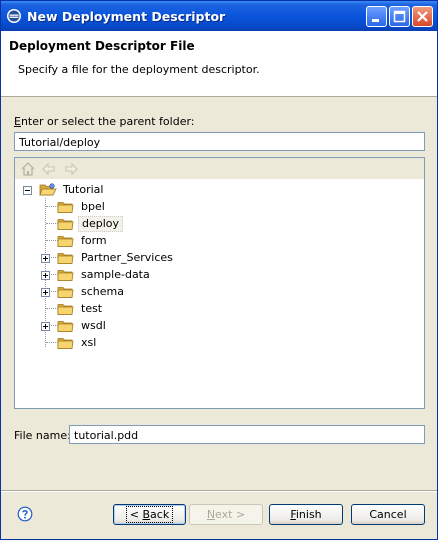 This screenshot has width=438, height=540. Describe the element at coordinates (89, 342) in the screenshot. I see `tree-node-label: xsl` at that location.